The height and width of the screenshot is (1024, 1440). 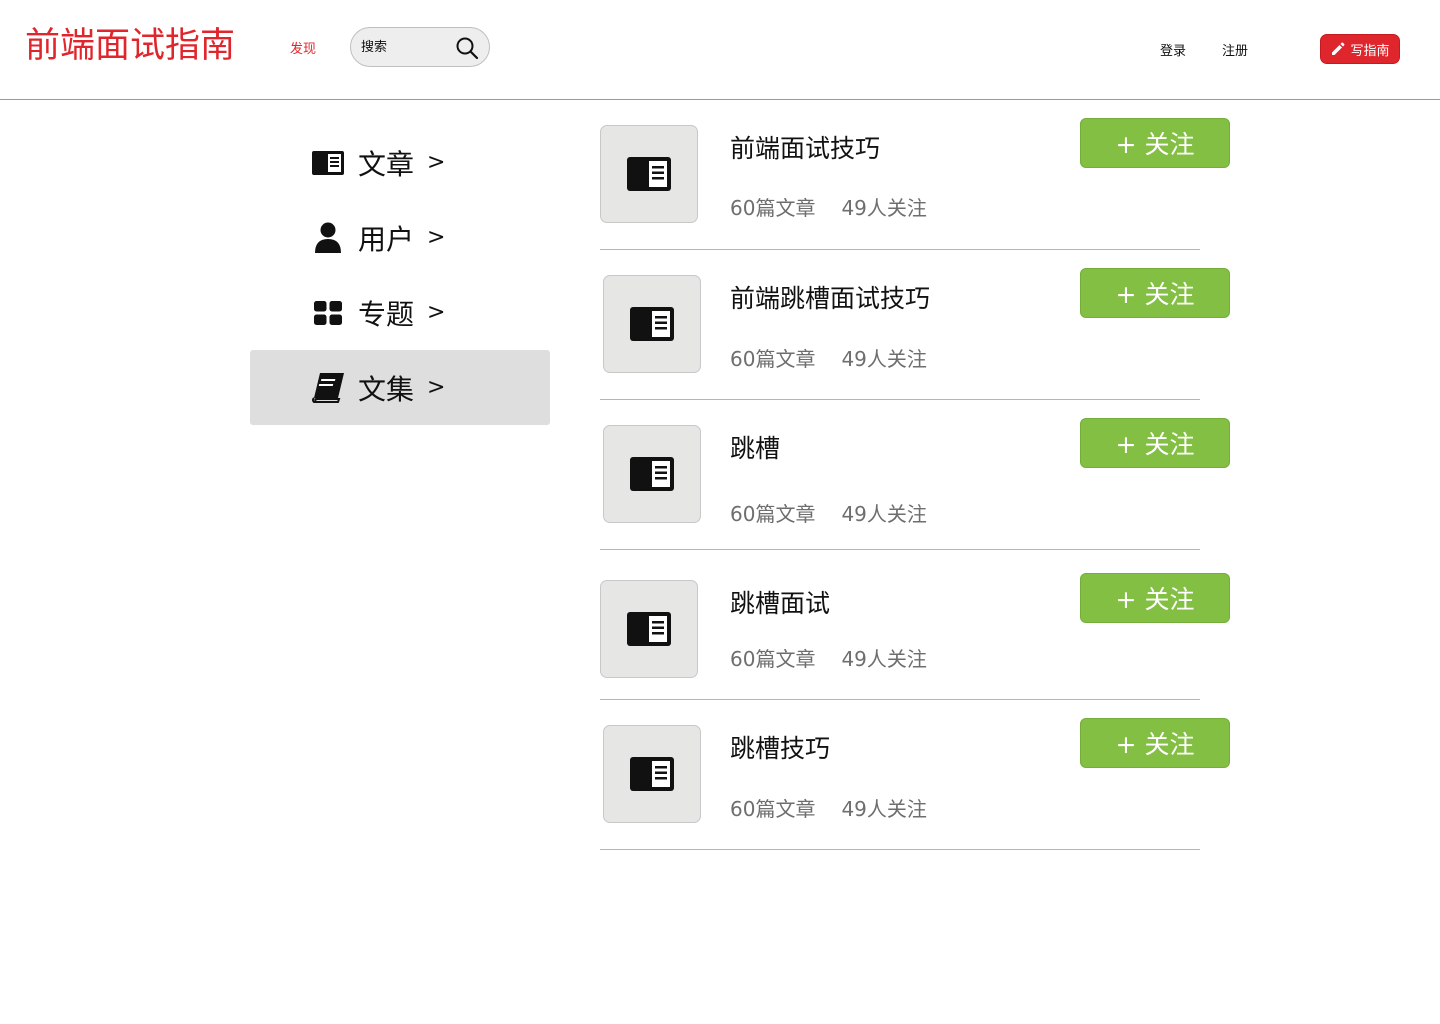 What do you see at coordinates (920, 325) in the screenshot?
I see `list-item: 前端跳槽面试技巧 60篇文章 49人关注 + 关注` at bounding box center [920, 325].